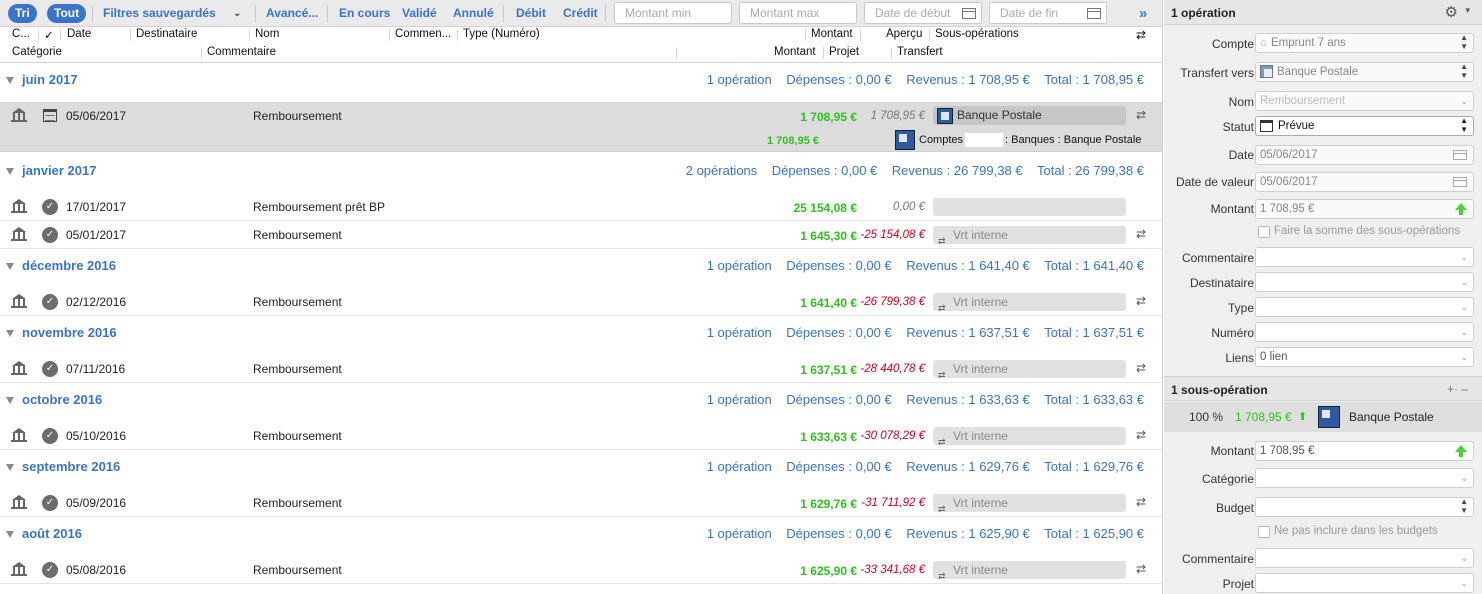 This screenshot has height=594, width=1482. I want to click on col-check: ✓, so click(49, 35).